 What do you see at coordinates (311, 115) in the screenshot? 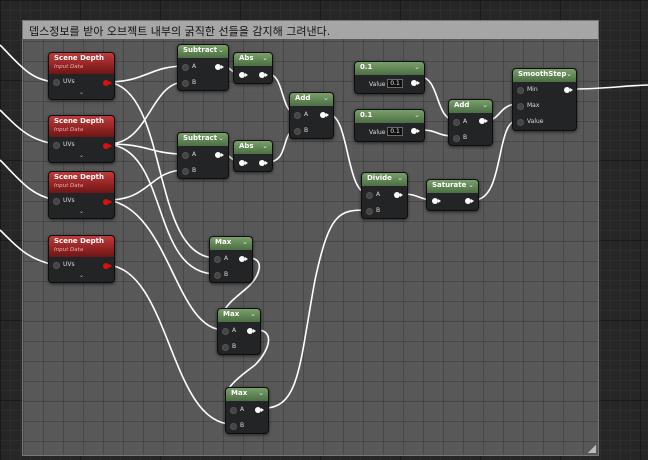
I see `add-node-1: Add ⌄ A B` at bounding box center [311, 115].